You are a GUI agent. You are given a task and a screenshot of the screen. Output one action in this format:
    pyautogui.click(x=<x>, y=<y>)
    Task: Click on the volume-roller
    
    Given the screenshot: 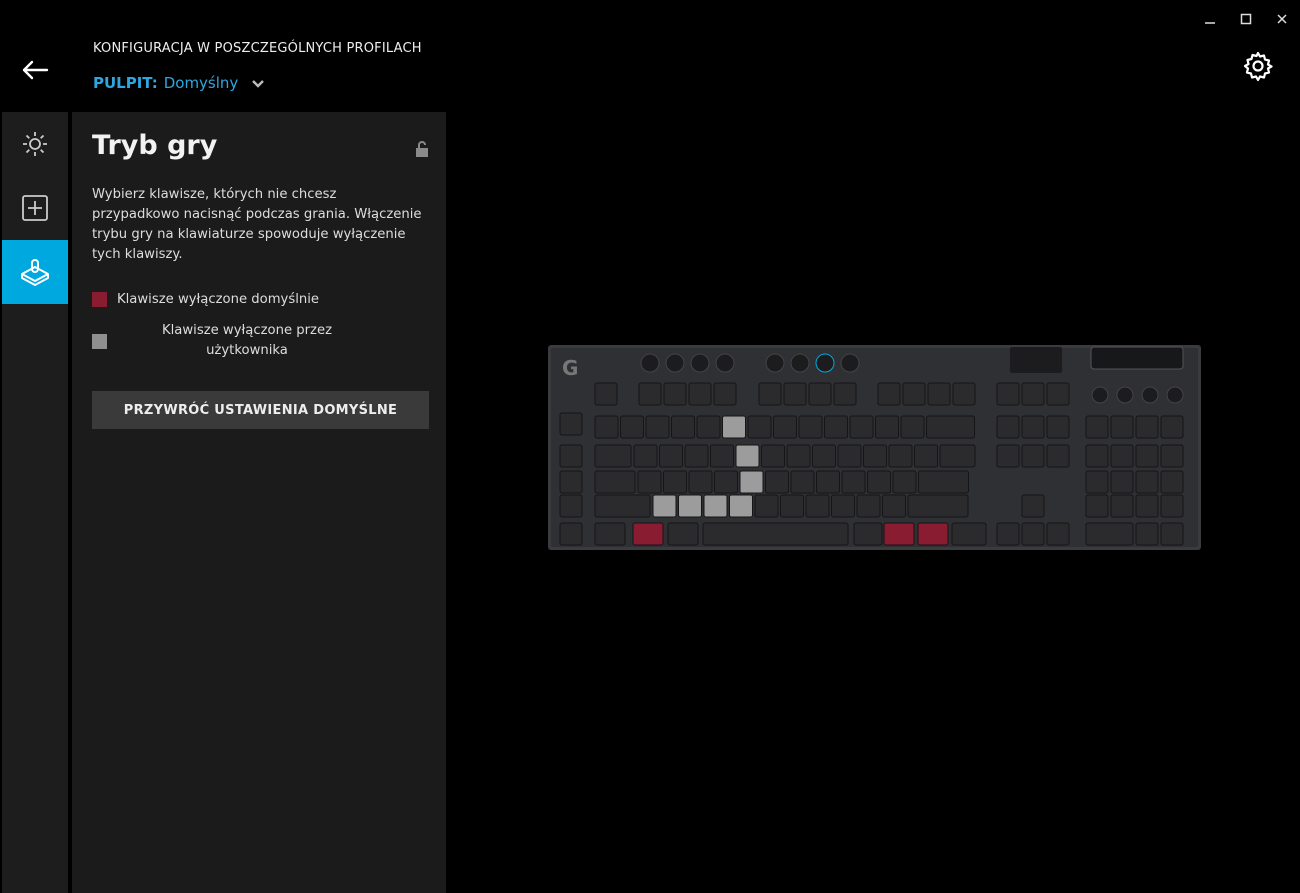 What is the action you would take?
    pyautogui.click(x=1137, y=358)
    